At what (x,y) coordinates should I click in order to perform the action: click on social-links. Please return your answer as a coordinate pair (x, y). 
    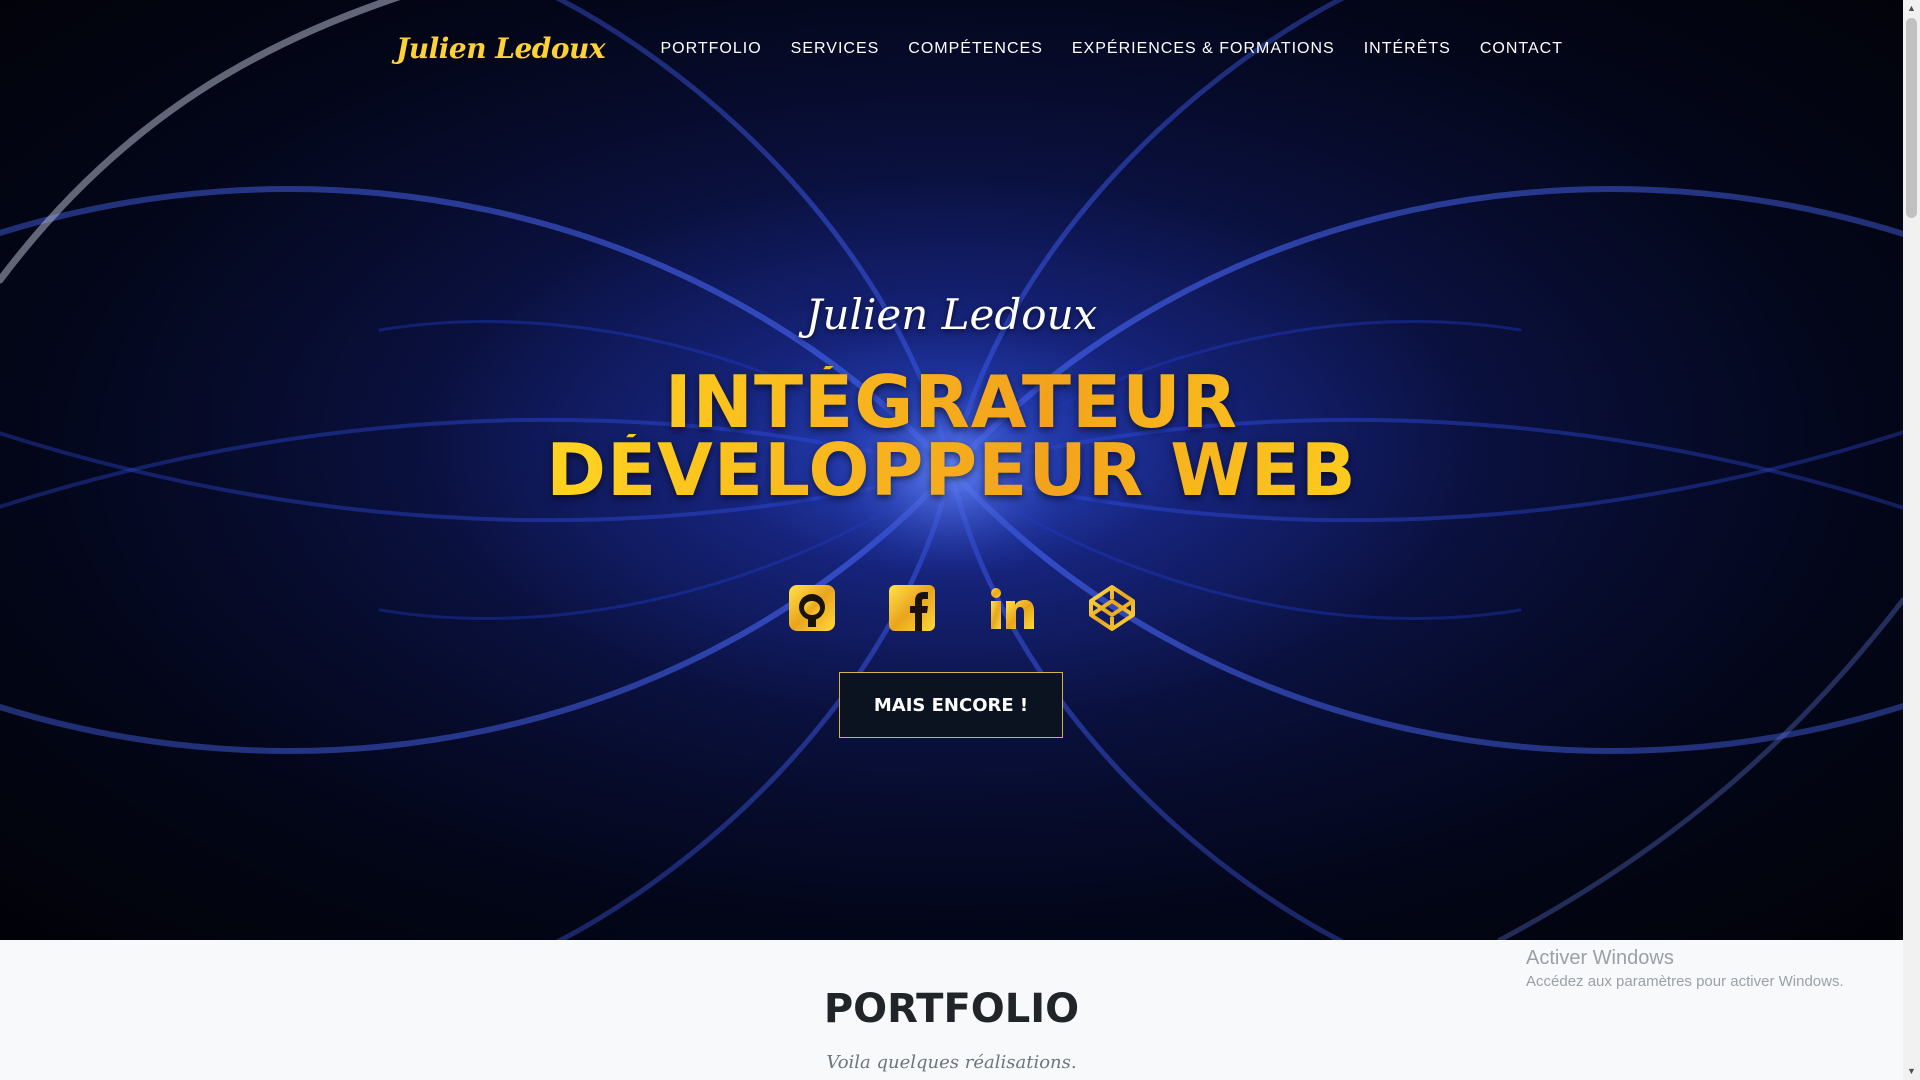
    Looking at the image, I should click on (956, 608).